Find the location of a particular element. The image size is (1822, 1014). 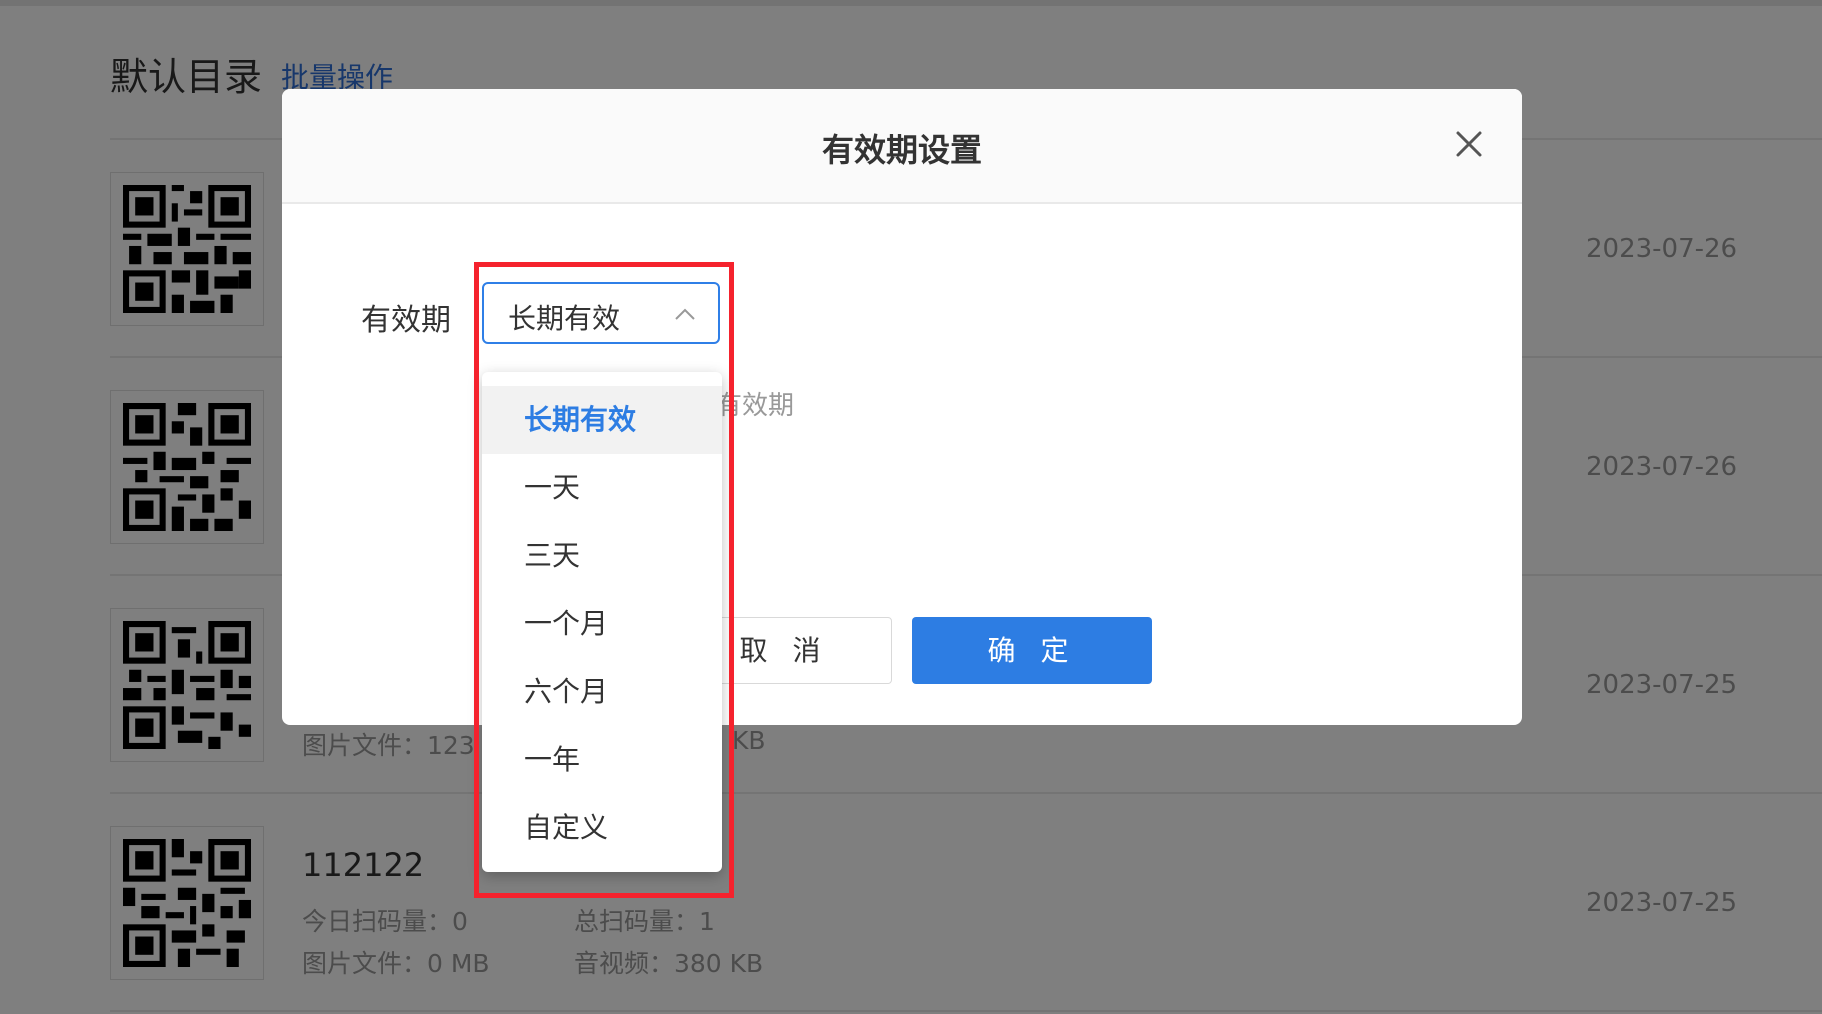

confirm-label: 确 定 is located at coordinates (1032, 650).